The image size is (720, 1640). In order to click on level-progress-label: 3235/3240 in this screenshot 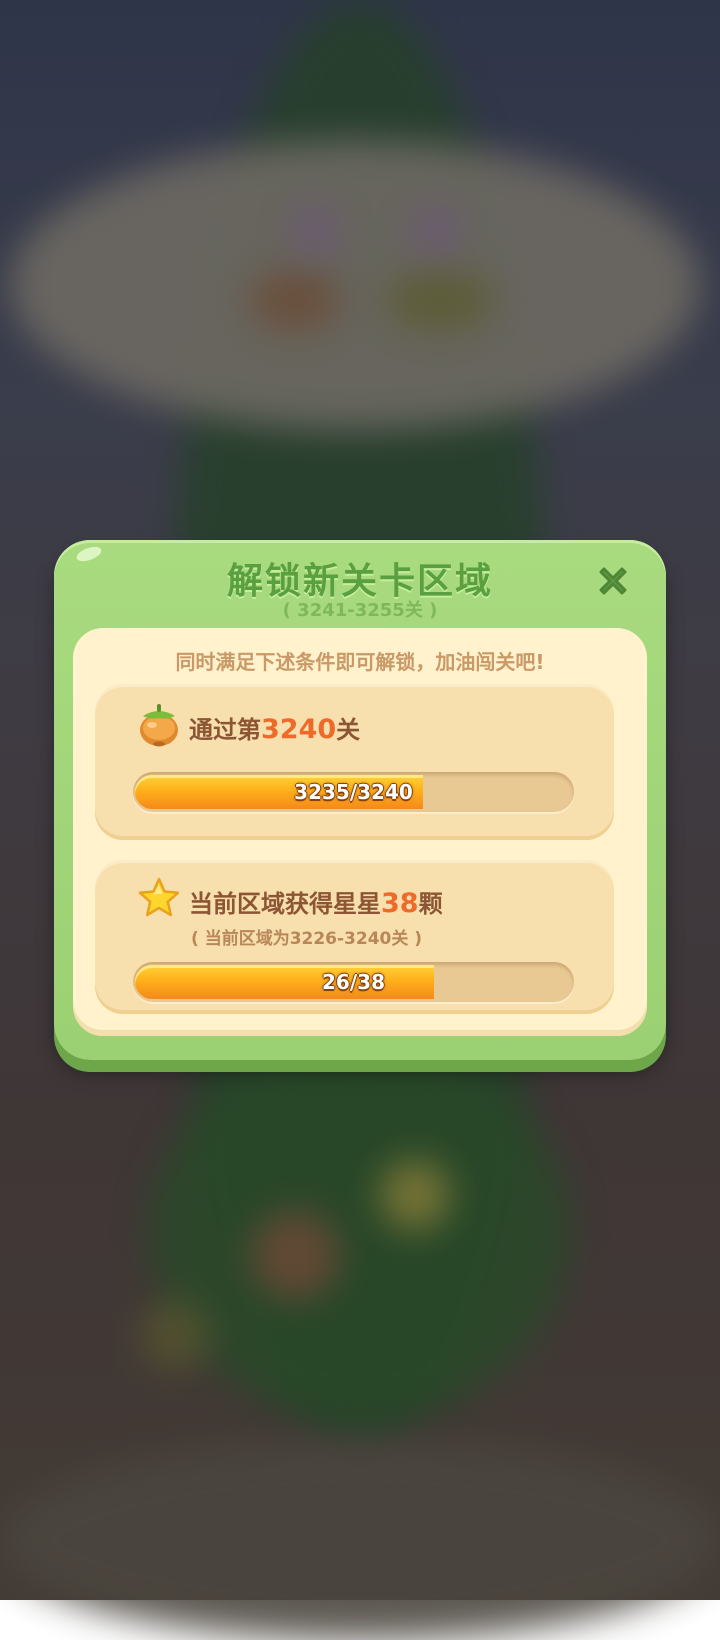, I will do `click(353, 792)`.